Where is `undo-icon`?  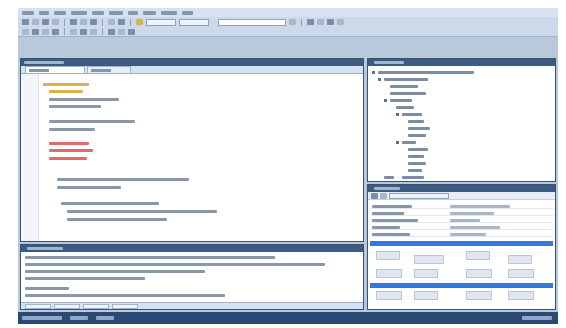 undo-icon is located at coordinates (111, 22).